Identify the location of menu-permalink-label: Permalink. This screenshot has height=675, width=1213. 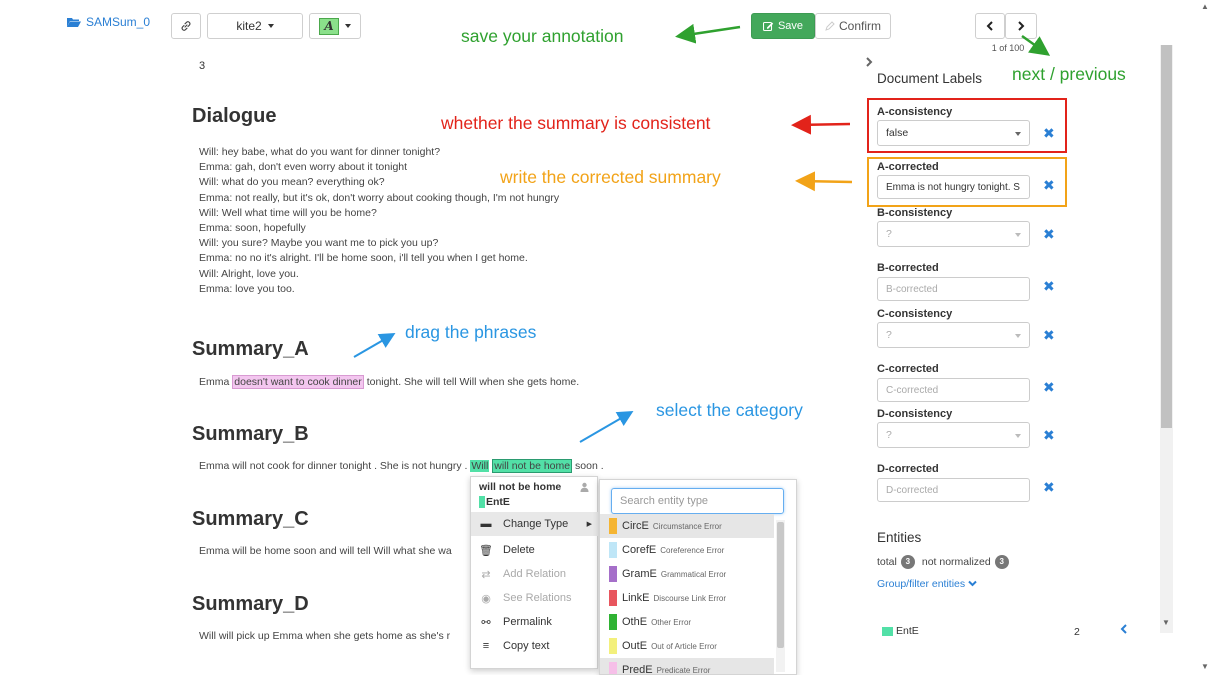
(527, 622).